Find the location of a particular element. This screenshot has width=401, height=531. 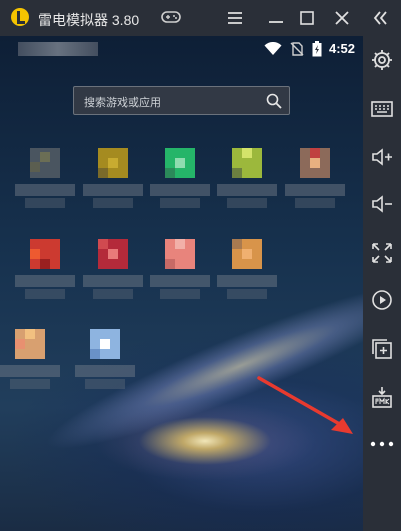

settings-button is located at coordinates (382, 60).